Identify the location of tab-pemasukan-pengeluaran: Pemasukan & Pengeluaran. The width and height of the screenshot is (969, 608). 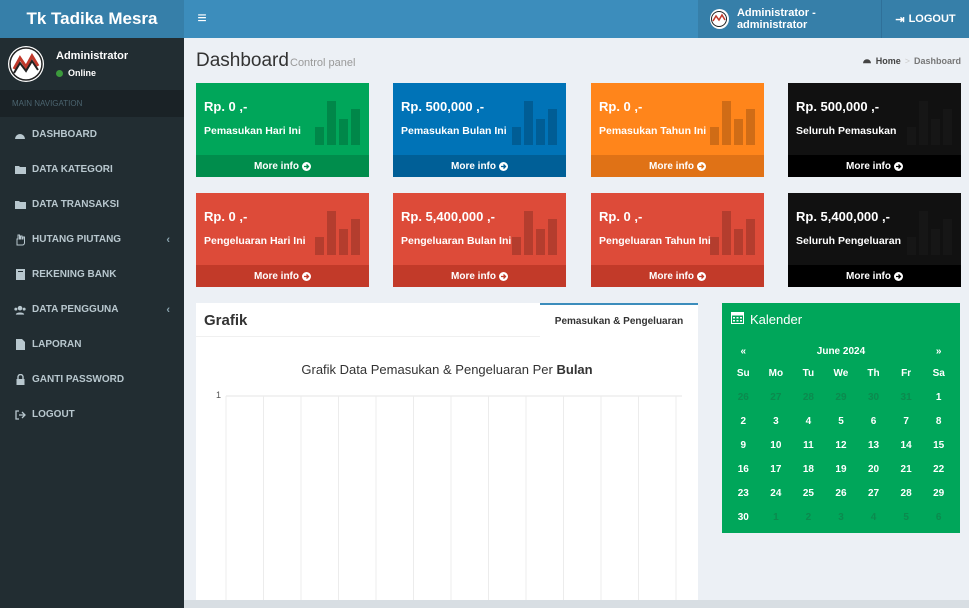
(619, 320).